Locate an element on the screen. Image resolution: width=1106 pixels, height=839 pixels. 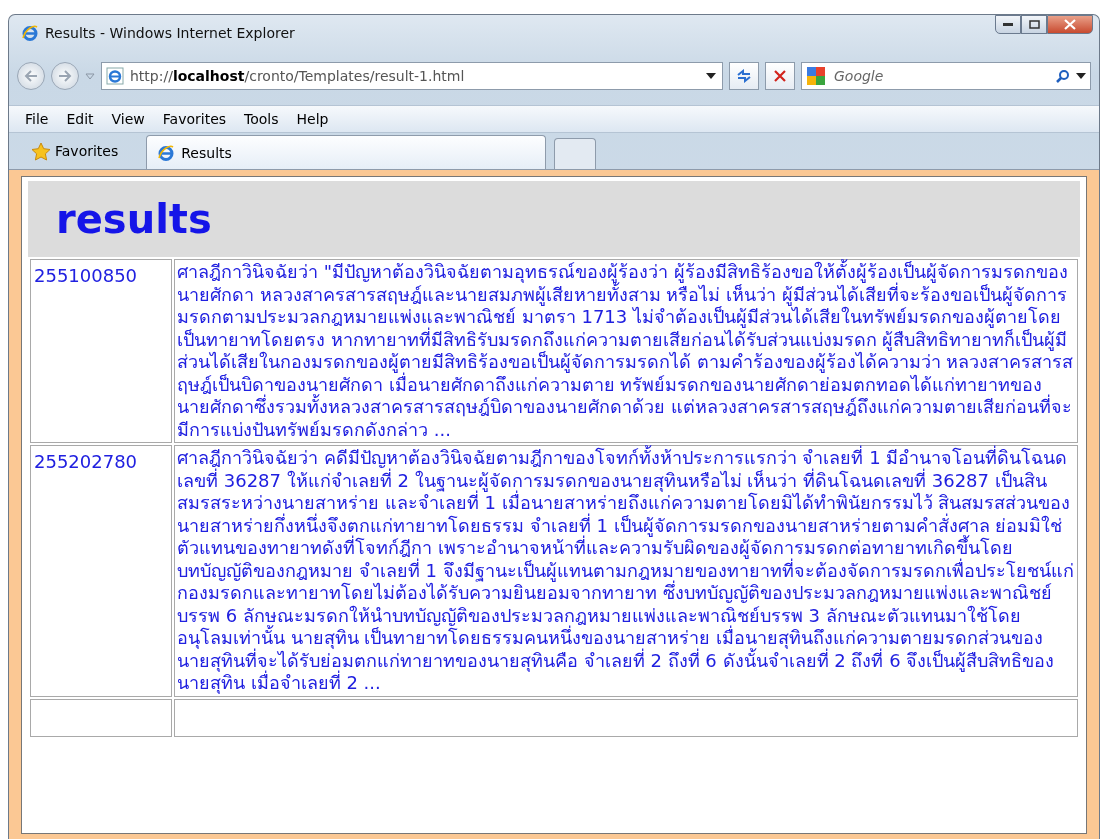
close-button is located at coordinates (1070, 24).